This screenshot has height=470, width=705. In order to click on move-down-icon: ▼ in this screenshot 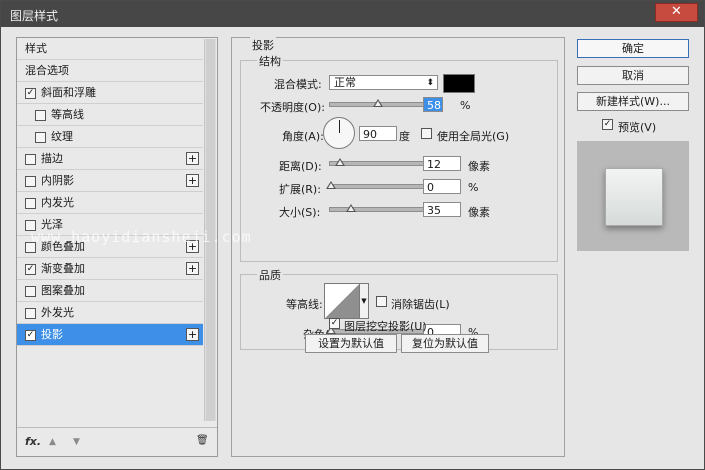, I will do `click(76, 442)`.